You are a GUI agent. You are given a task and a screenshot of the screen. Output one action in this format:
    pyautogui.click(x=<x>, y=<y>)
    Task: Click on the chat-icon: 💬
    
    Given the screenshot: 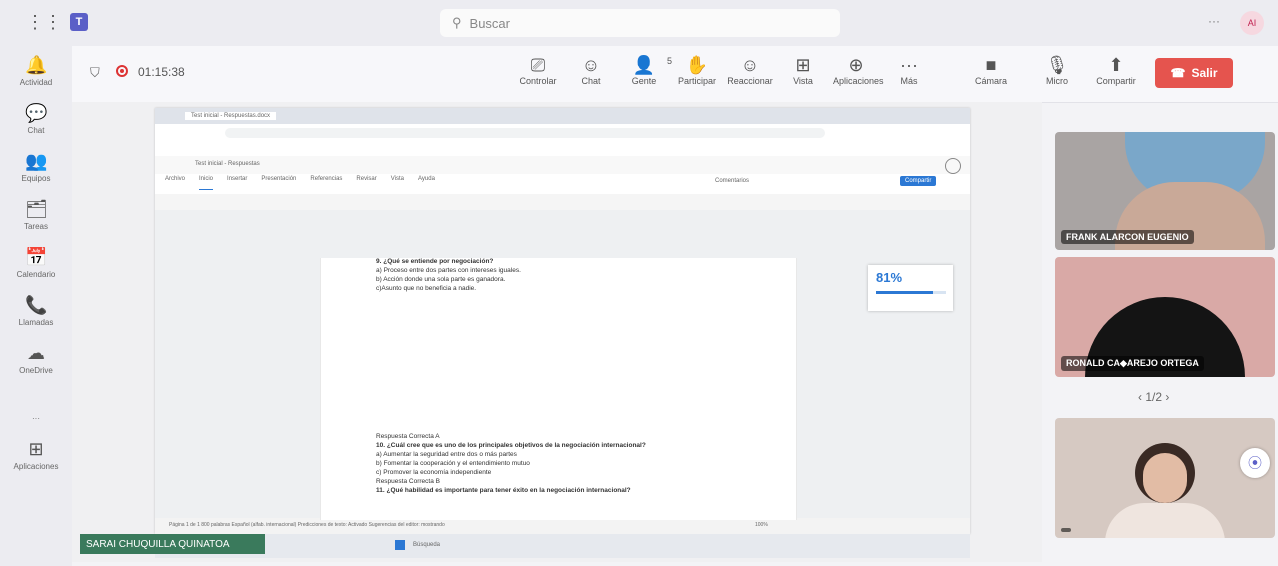 What is the action you would take?
    pyautogui.click(x=36, y=113)
    